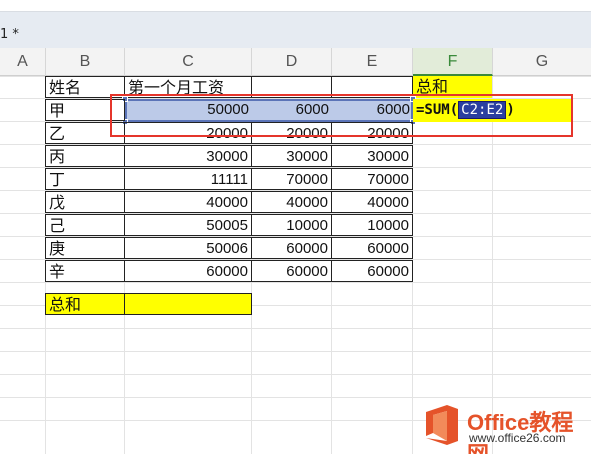 This screenshot has width=591, height=454. Describe the element at coordinates (188, 304) in the screenshot. I see `cell-c10-total` at that location.